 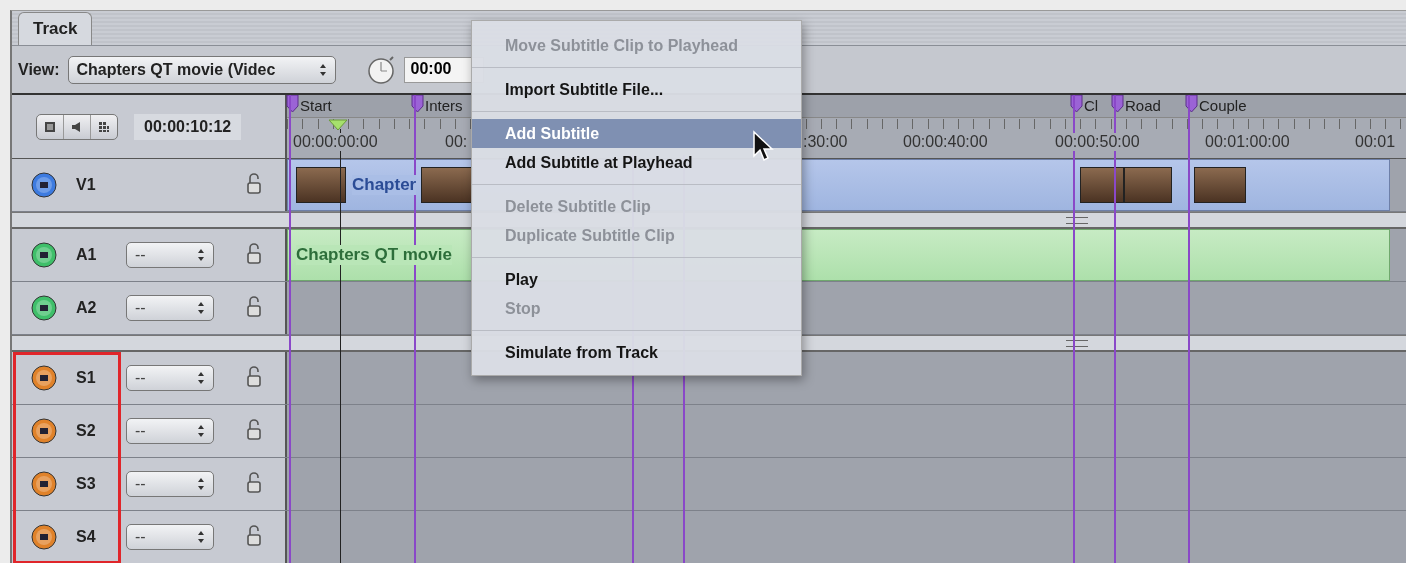 What do you see at coordinates (55, 29) in the screenshot?
I see `track-tab: Track` at bounding box center [55, 29].